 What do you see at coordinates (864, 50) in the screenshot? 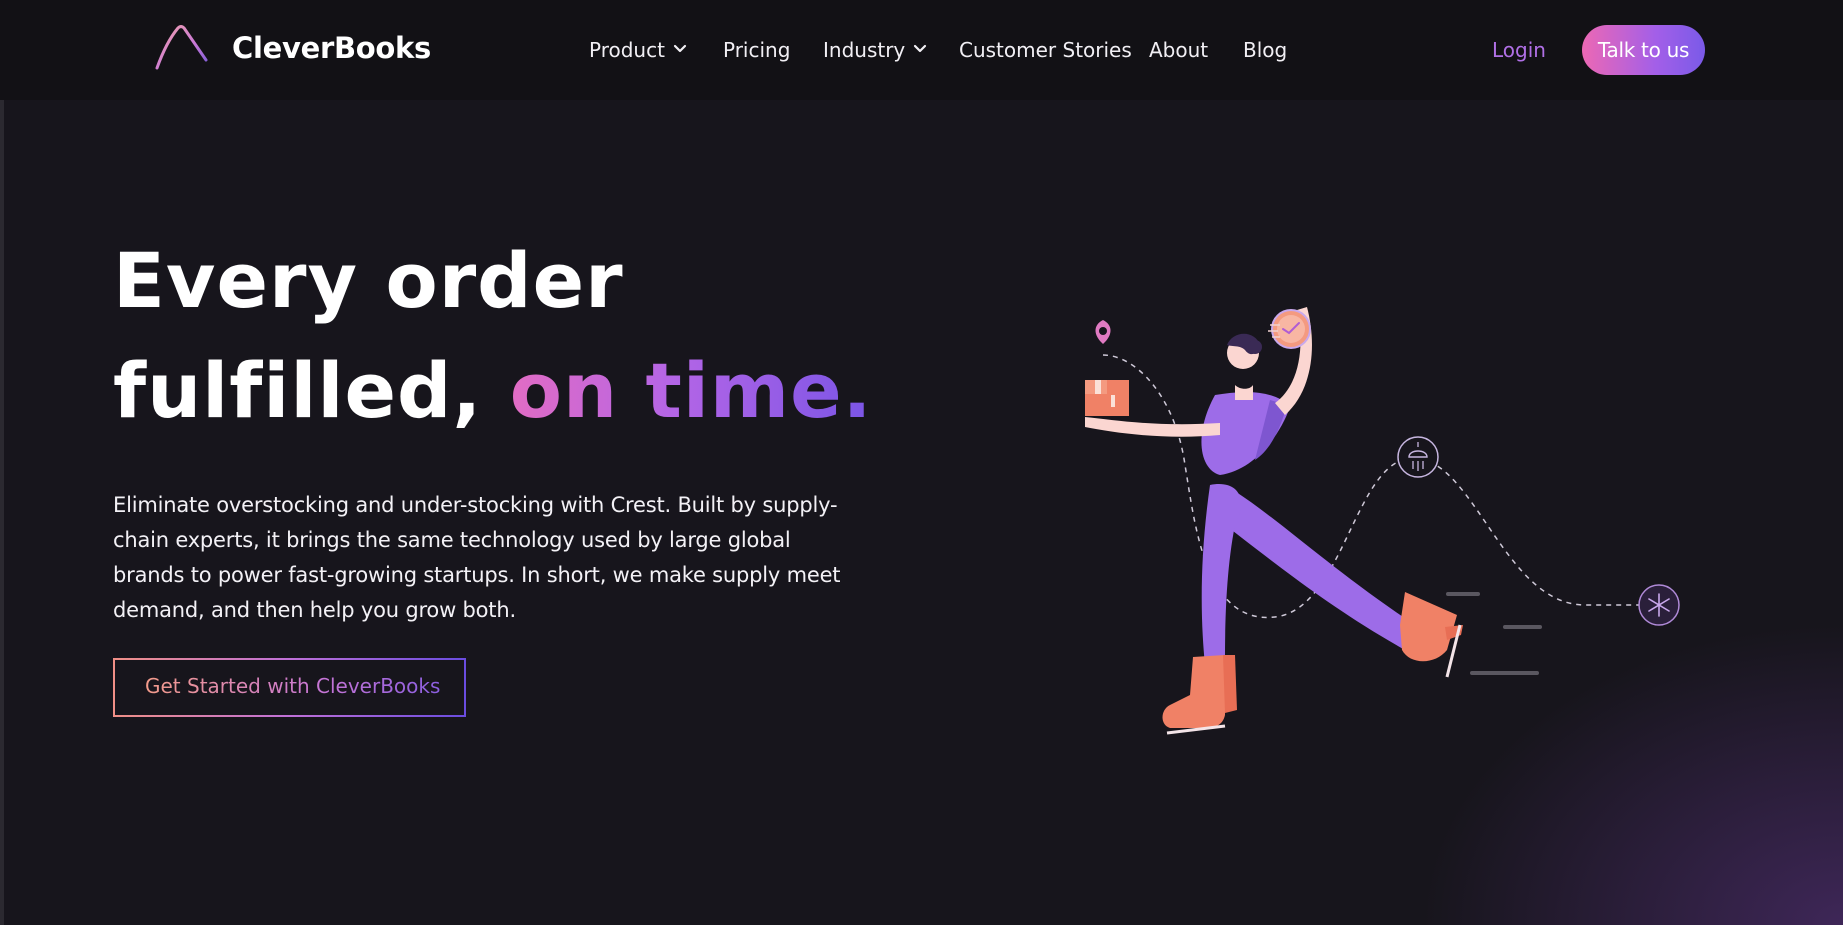
I see `nav-item-label: Industry` at bounding box center [864, 50].